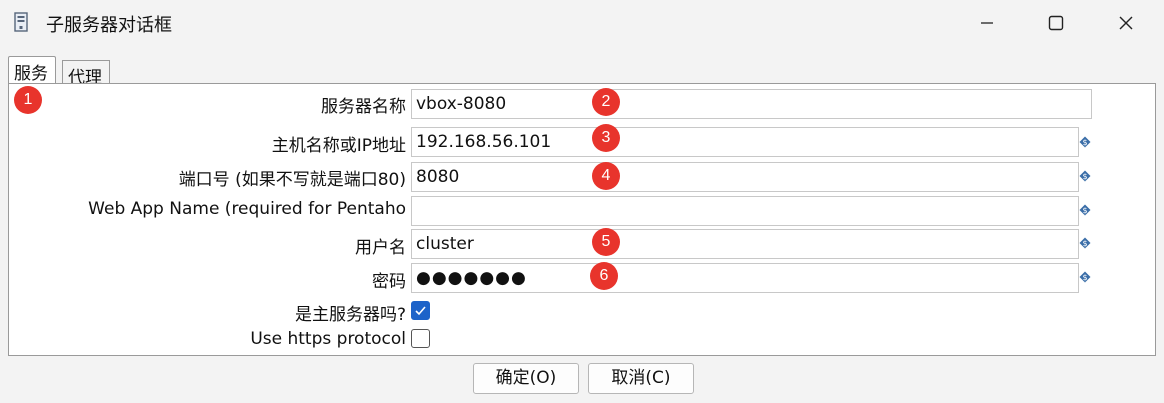  I want to click on webapp-name-input, so click(745, 211).